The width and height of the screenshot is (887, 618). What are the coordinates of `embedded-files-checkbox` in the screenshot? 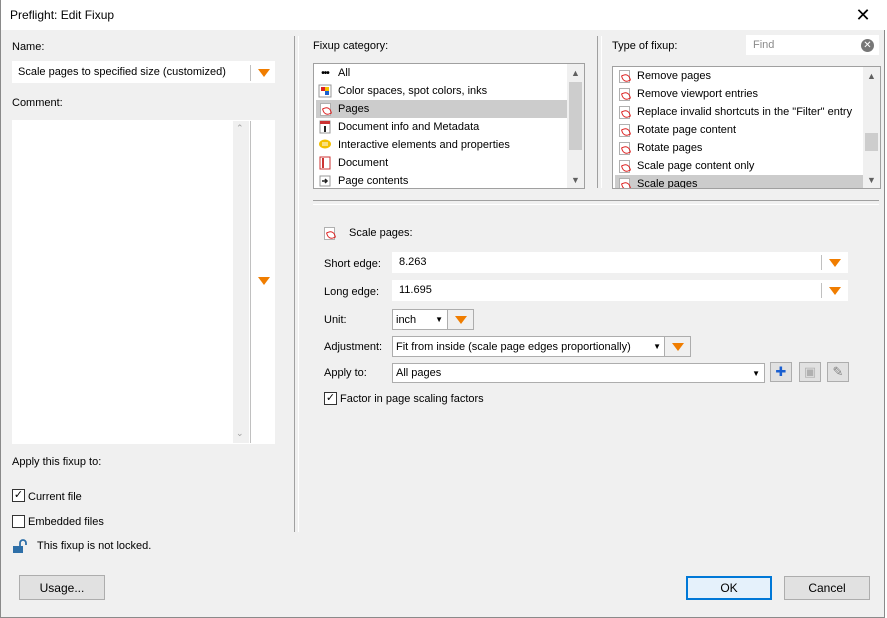 It's located at (18, 521).